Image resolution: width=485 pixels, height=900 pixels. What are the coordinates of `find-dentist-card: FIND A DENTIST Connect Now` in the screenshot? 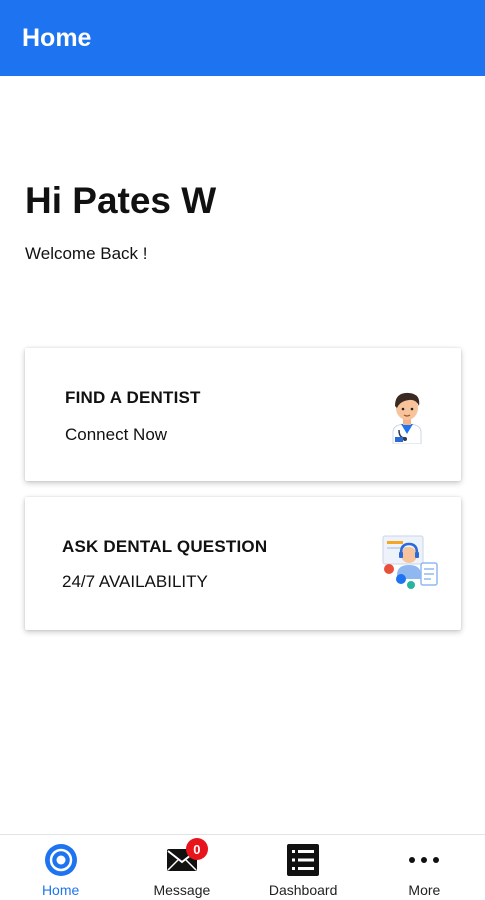 It's located at (243, 414).